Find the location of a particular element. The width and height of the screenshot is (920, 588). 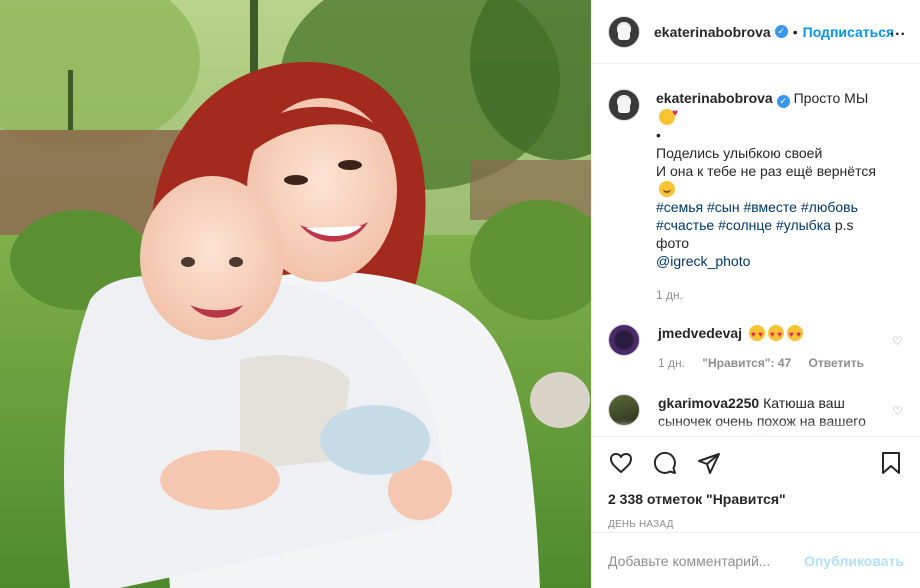

hashtag-link: #семья is located at coordinates (679, 207).